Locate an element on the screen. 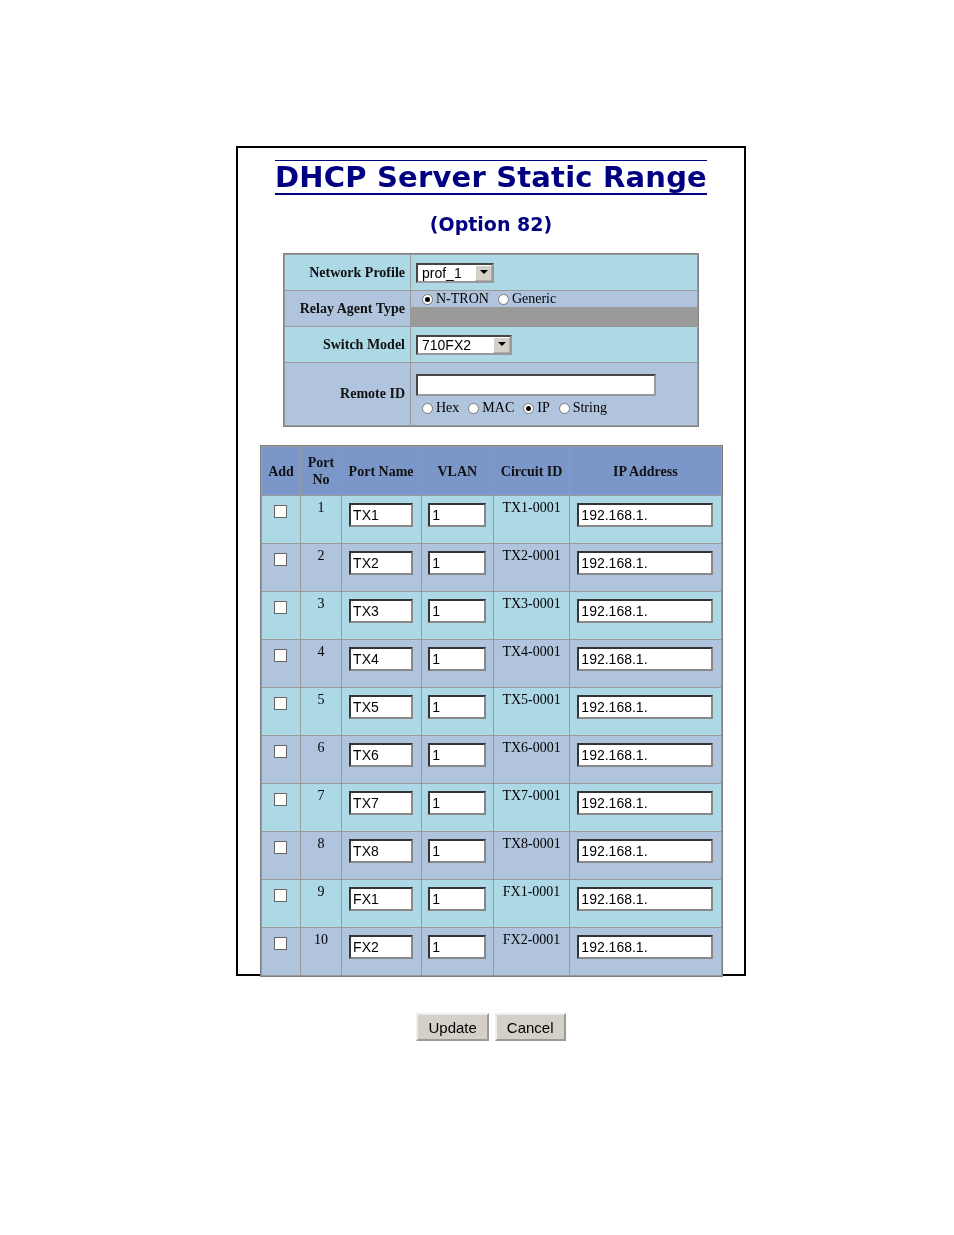 This screenshot has width=954, height=1235. radio-label: IP is located at coordinates (543, 408).